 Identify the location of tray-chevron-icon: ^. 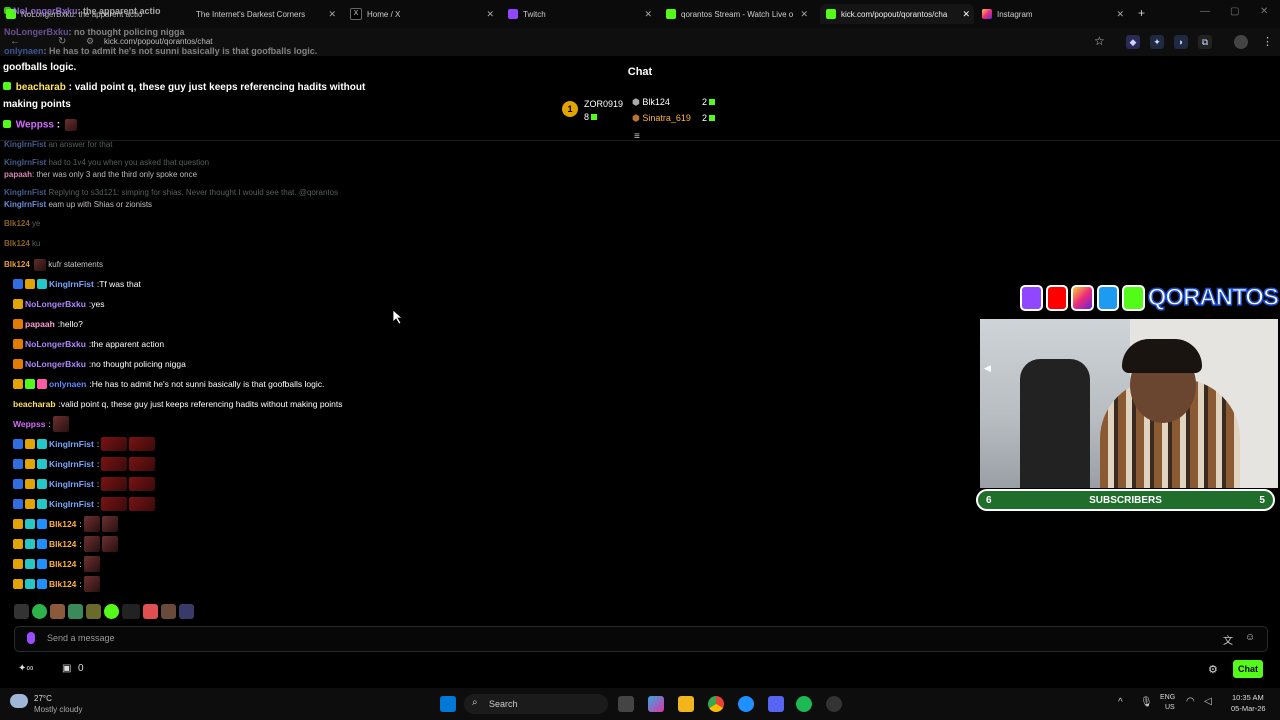
(1120, 702).